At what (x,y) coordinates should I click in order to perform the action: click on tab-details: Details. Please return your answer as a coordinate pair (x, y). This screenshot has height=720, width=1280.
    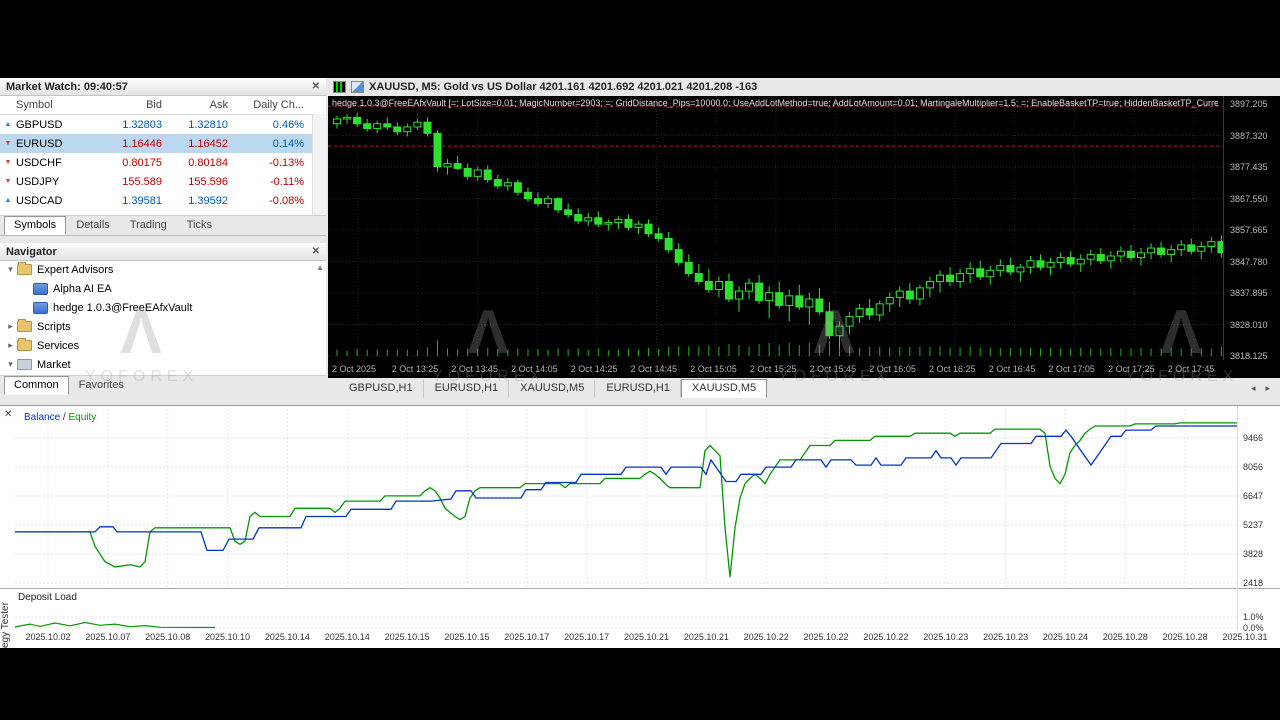
    Looking at the image, I should click on (93, 225).